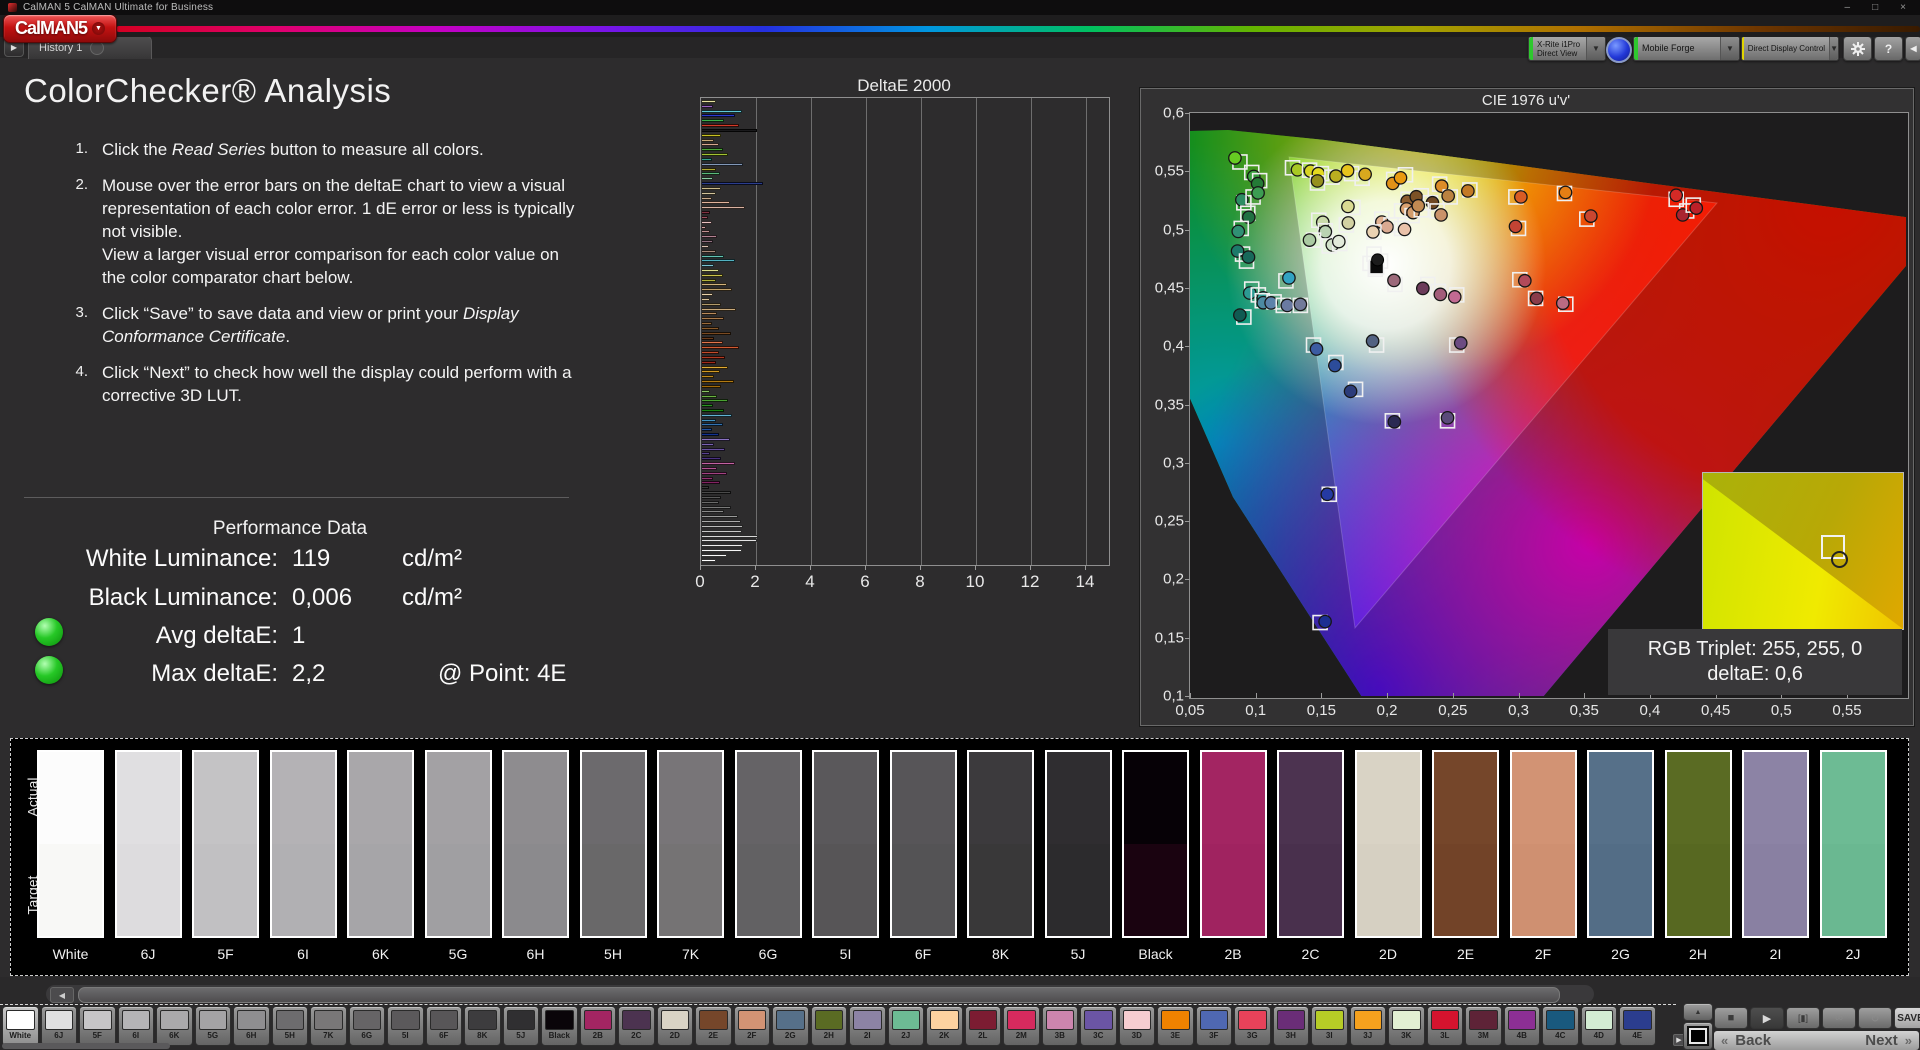 The image size is (1920, 1050). Describe the element at coordinates (1329, 1026) in the screenshot. I see `patch-chip-3I: 3I` at that location.